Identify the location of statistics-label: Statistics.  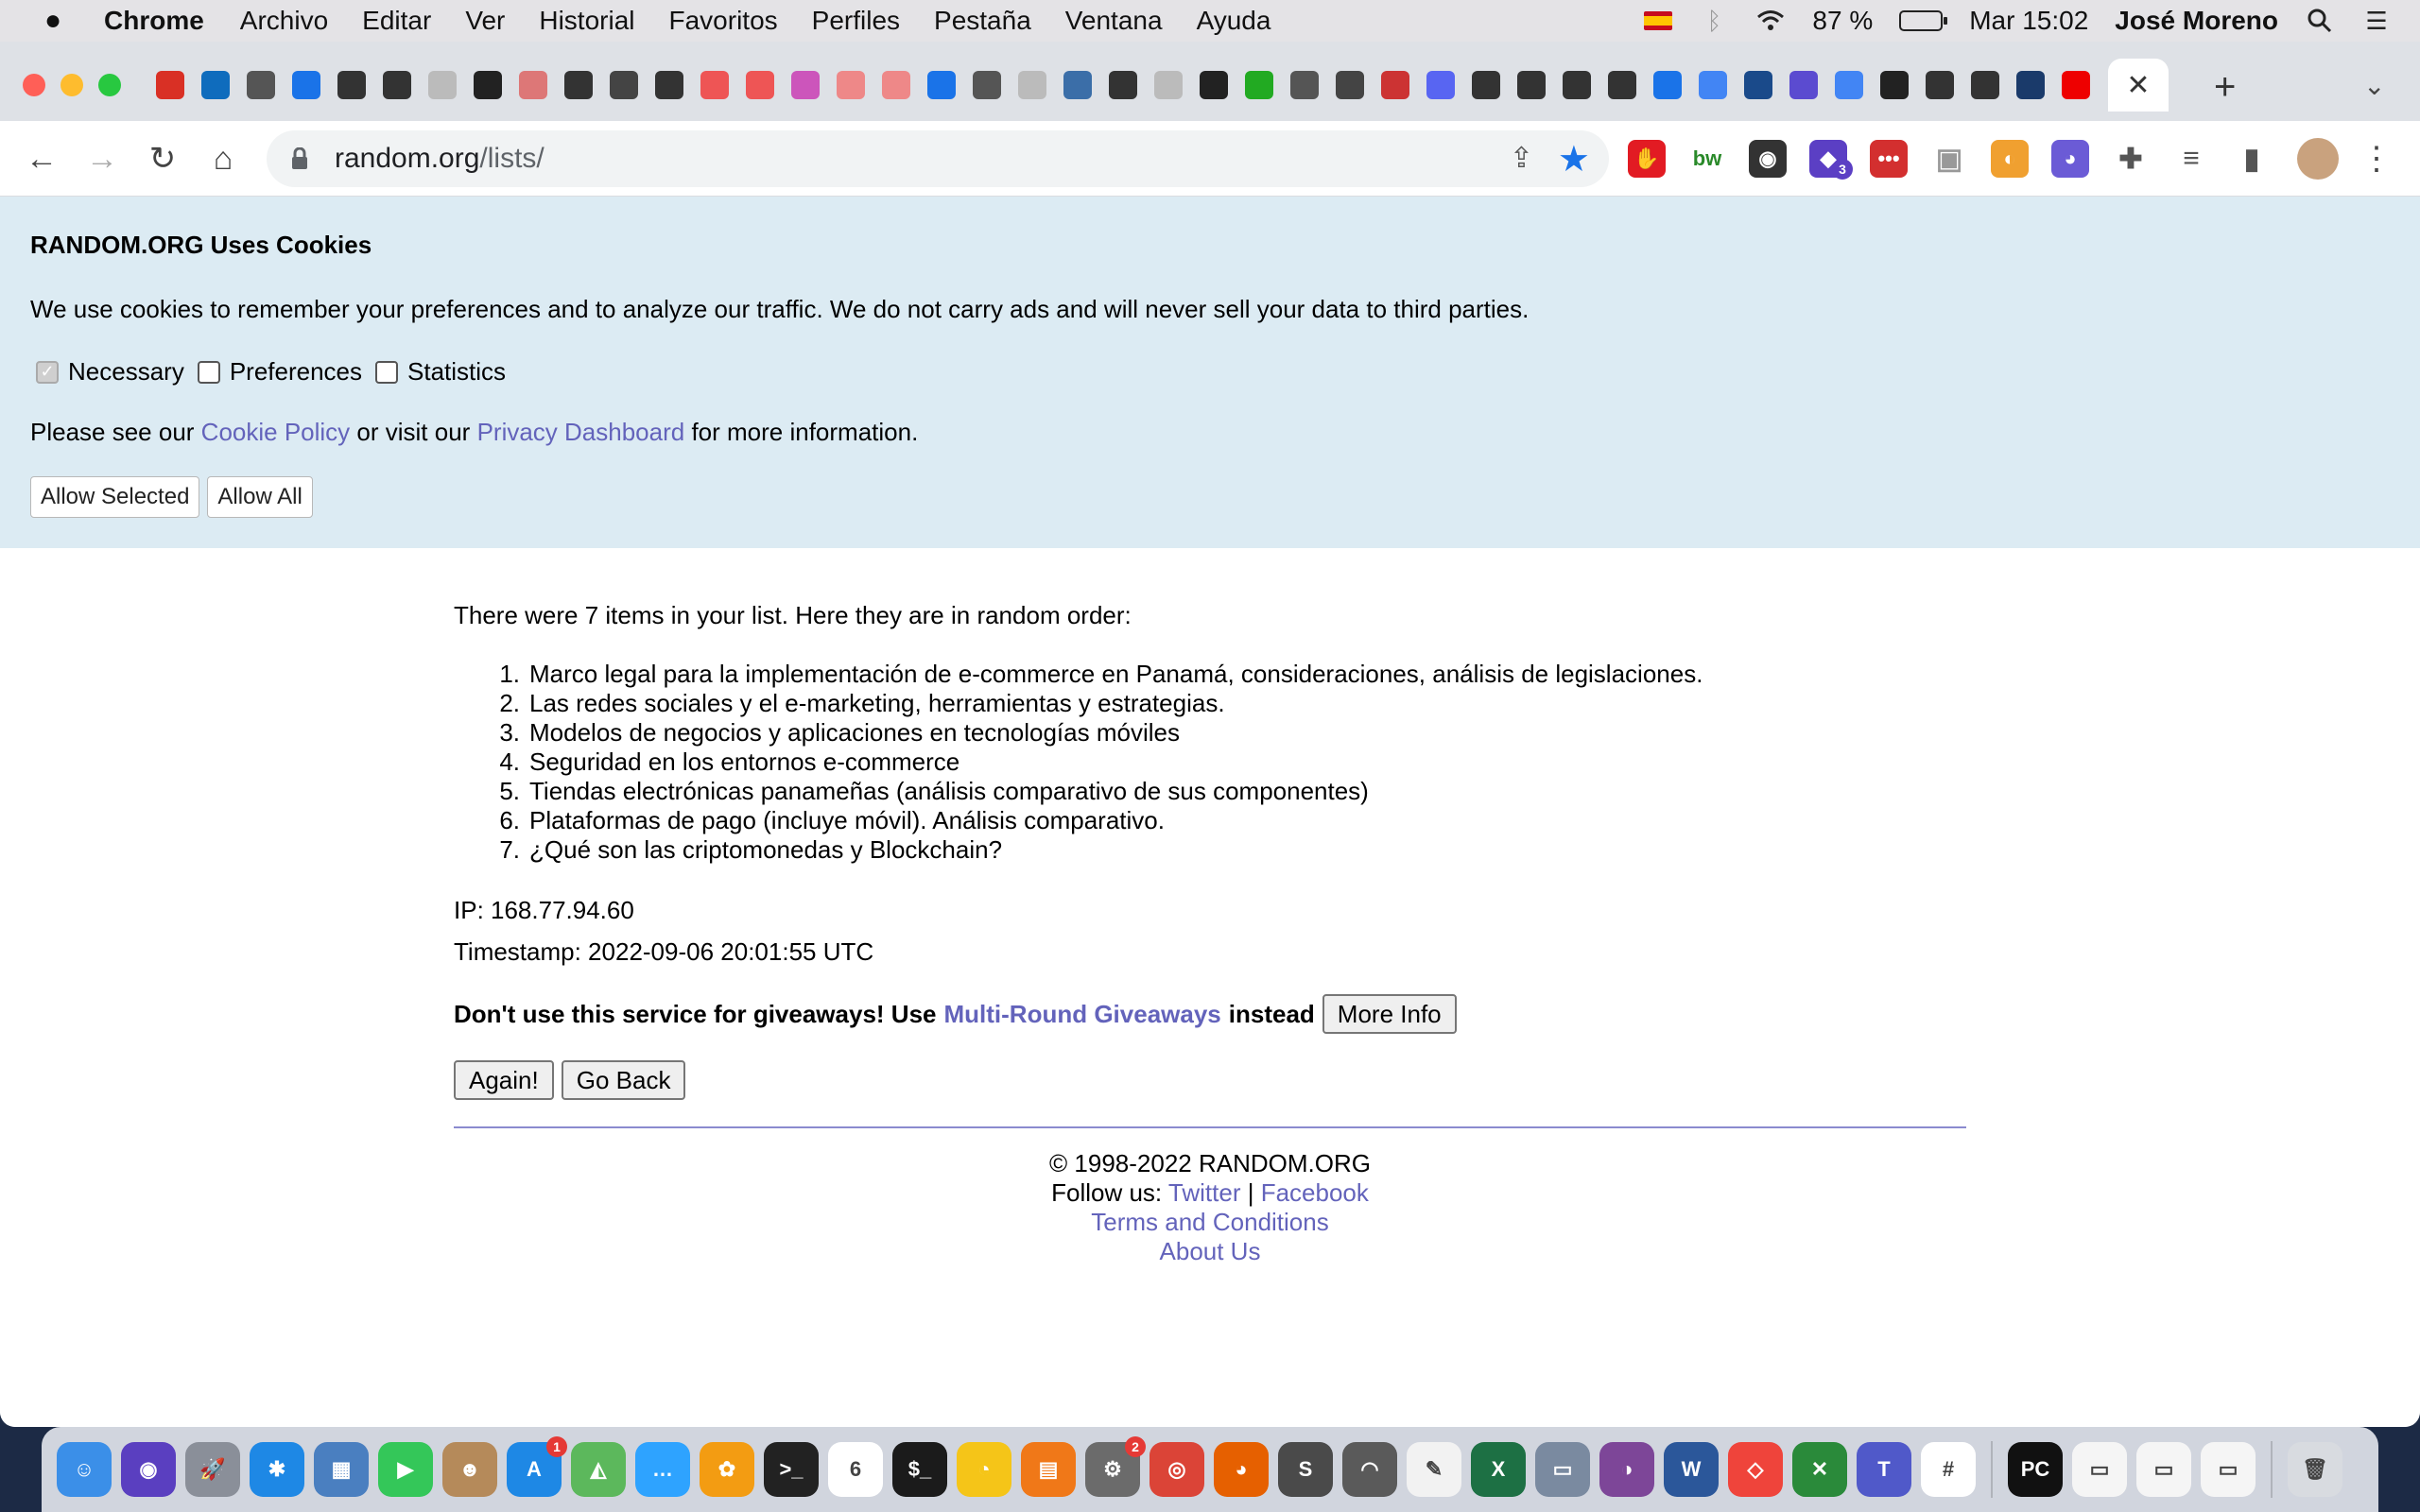
(456, 372).